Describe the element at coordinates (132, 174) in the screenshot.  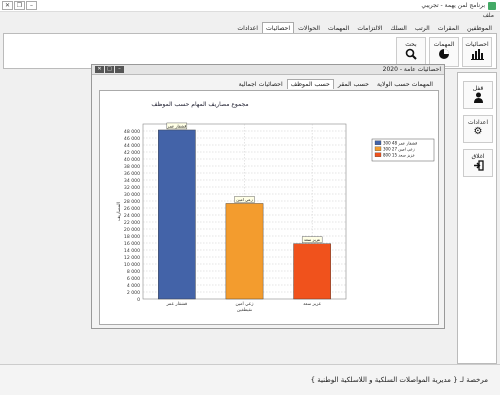
I see `y-tick-label: 36 000` at that location.